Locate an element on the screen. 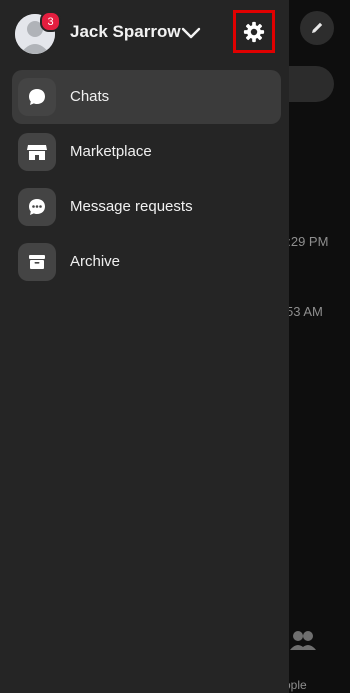 This screenshot has width=350, height=693. notification-badge: 3 is located at coordinates (50, 21).